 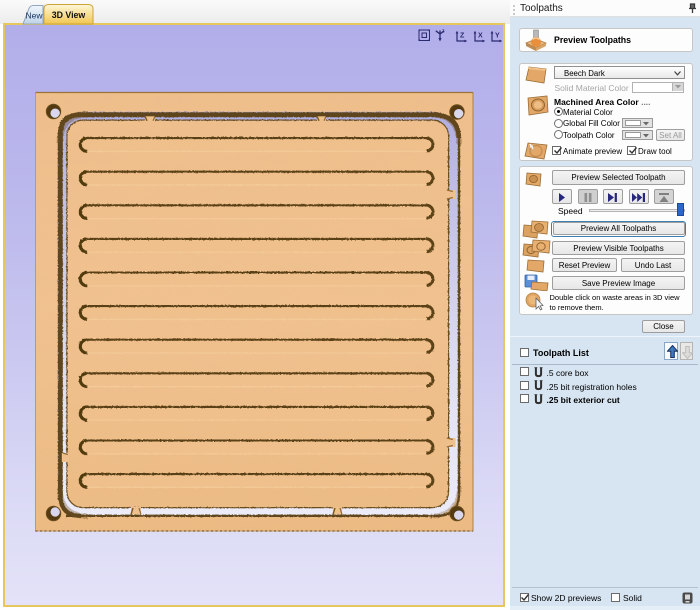 I want to click on svg-text: Y, so click(x=497, y=36).